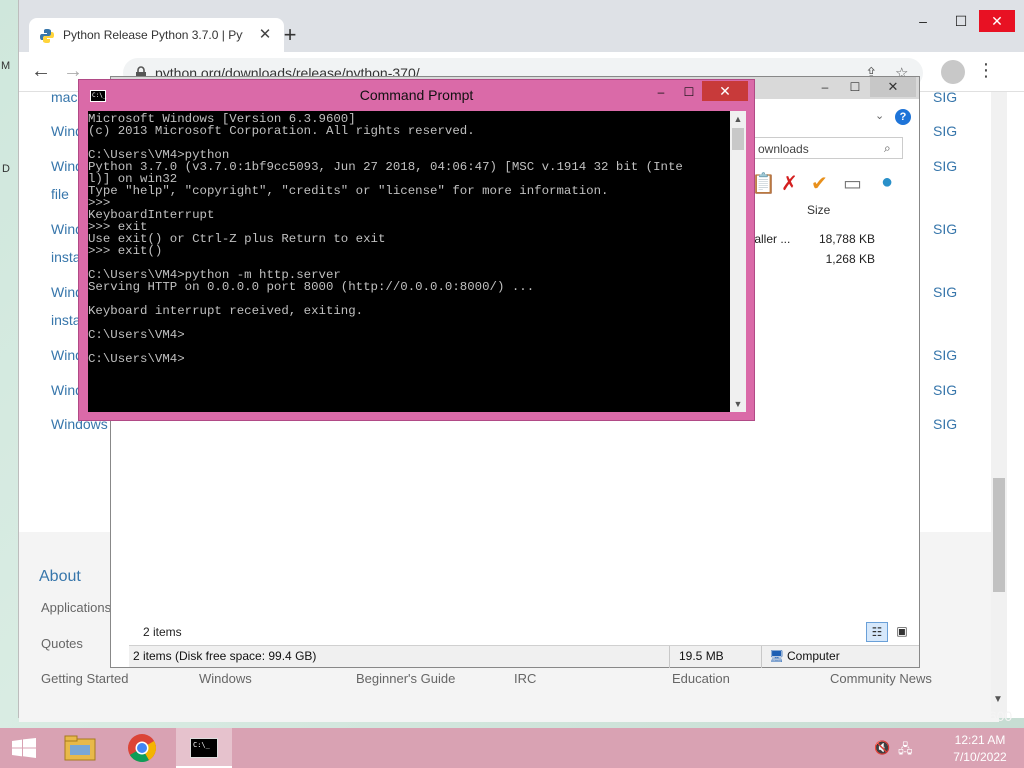  Describe the element at coordinates (980, 740) in the screenshot. I see `clock-time: 12:21 AM` at that location.